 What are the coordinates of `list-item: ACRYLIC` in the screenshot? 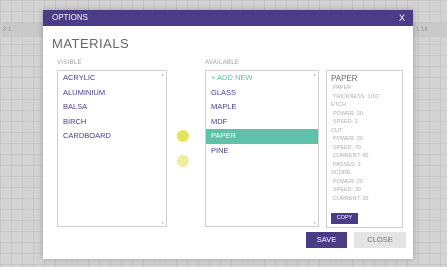 It's located at (112, 78).